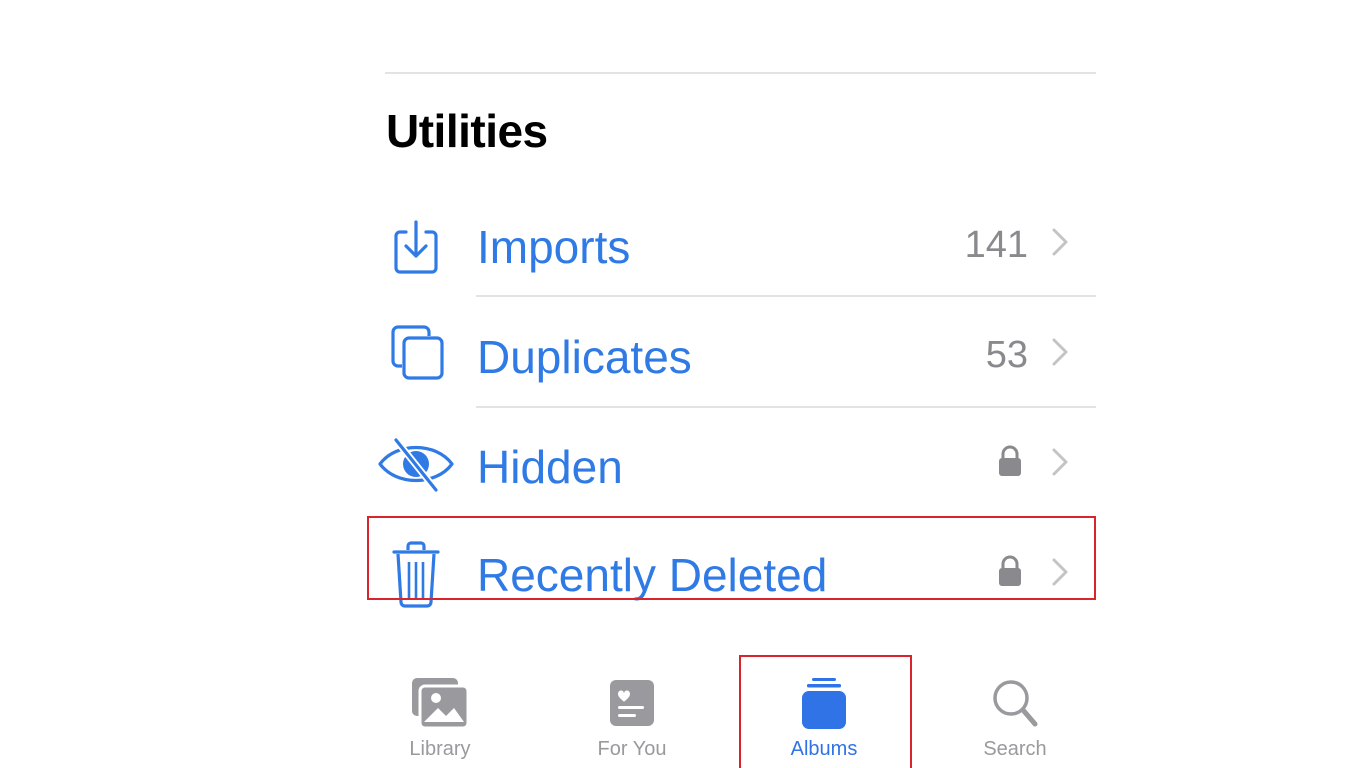 This screenshot has height=768, width=1366. Describe the element at coordinates (1015, 703) in the screenshot. I see `search-icon` at that location.